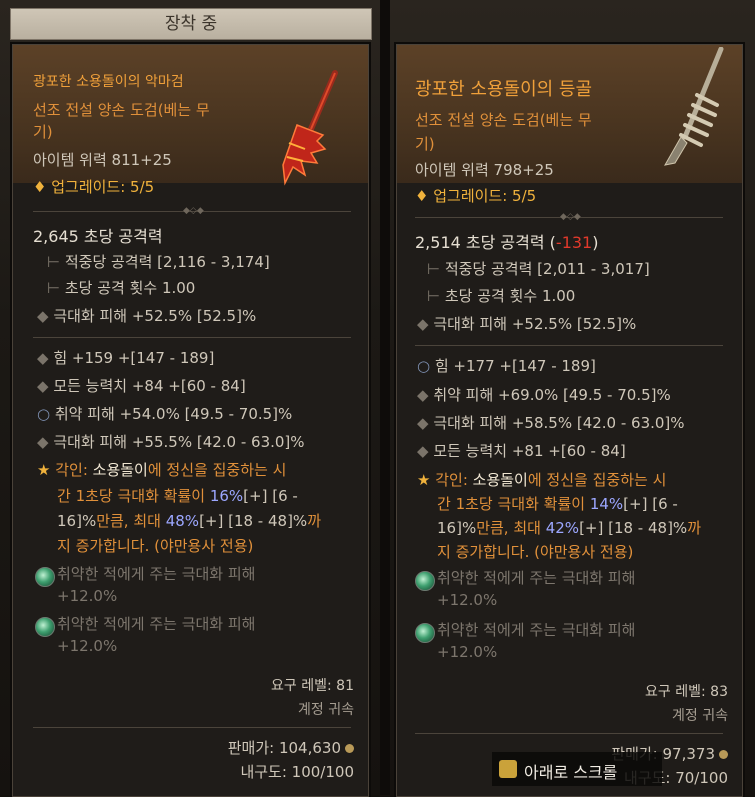 This screenshot has width=755, height=797. Describe the element at coordinates (171, 442) in the screenshot. I see `affix: ◆ 극대화 피해 +55.5% [42.0 - 63.0]%` at that location.